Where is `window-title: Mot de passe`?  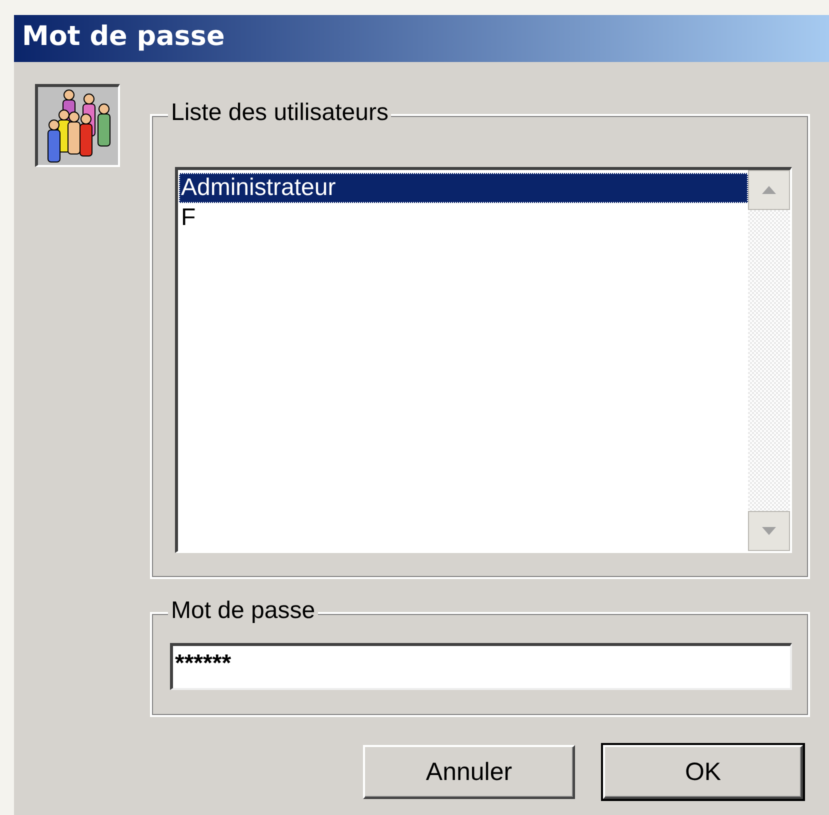 window-title: Mot de passe is located at coordinates (421, 38).